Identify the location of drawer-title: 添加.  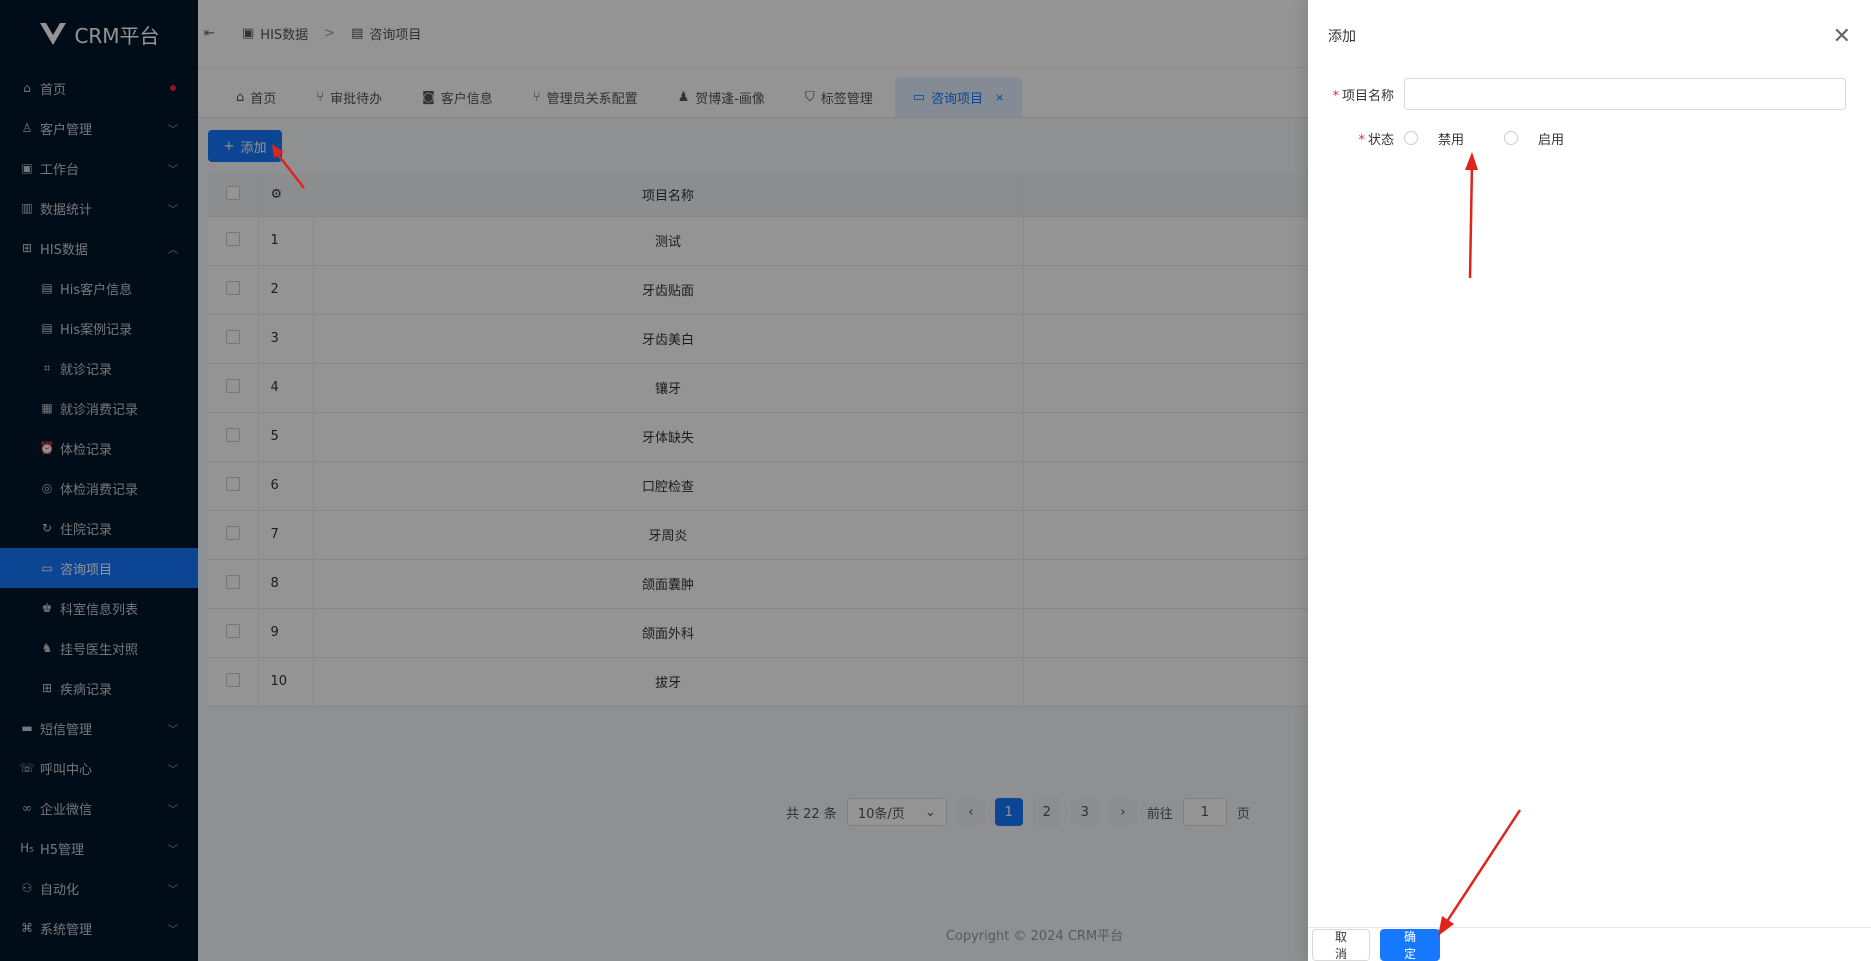
(1342, 37).